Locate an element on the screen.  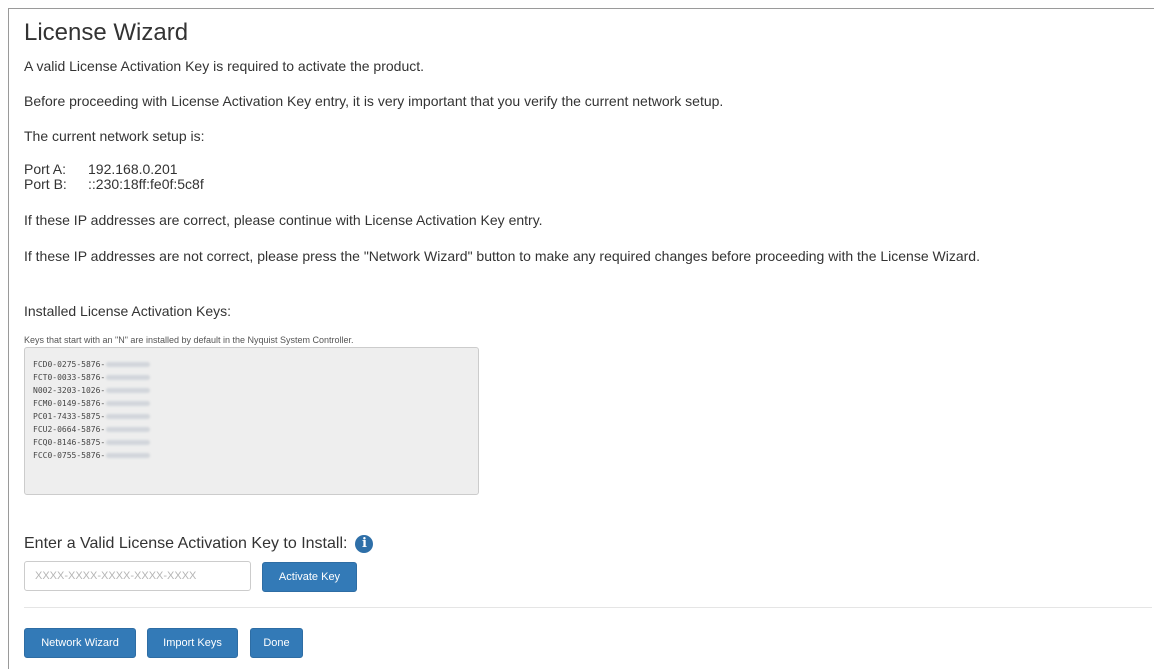
key-line: FCM0-0149-5876- is located at coordinates (251, 403).